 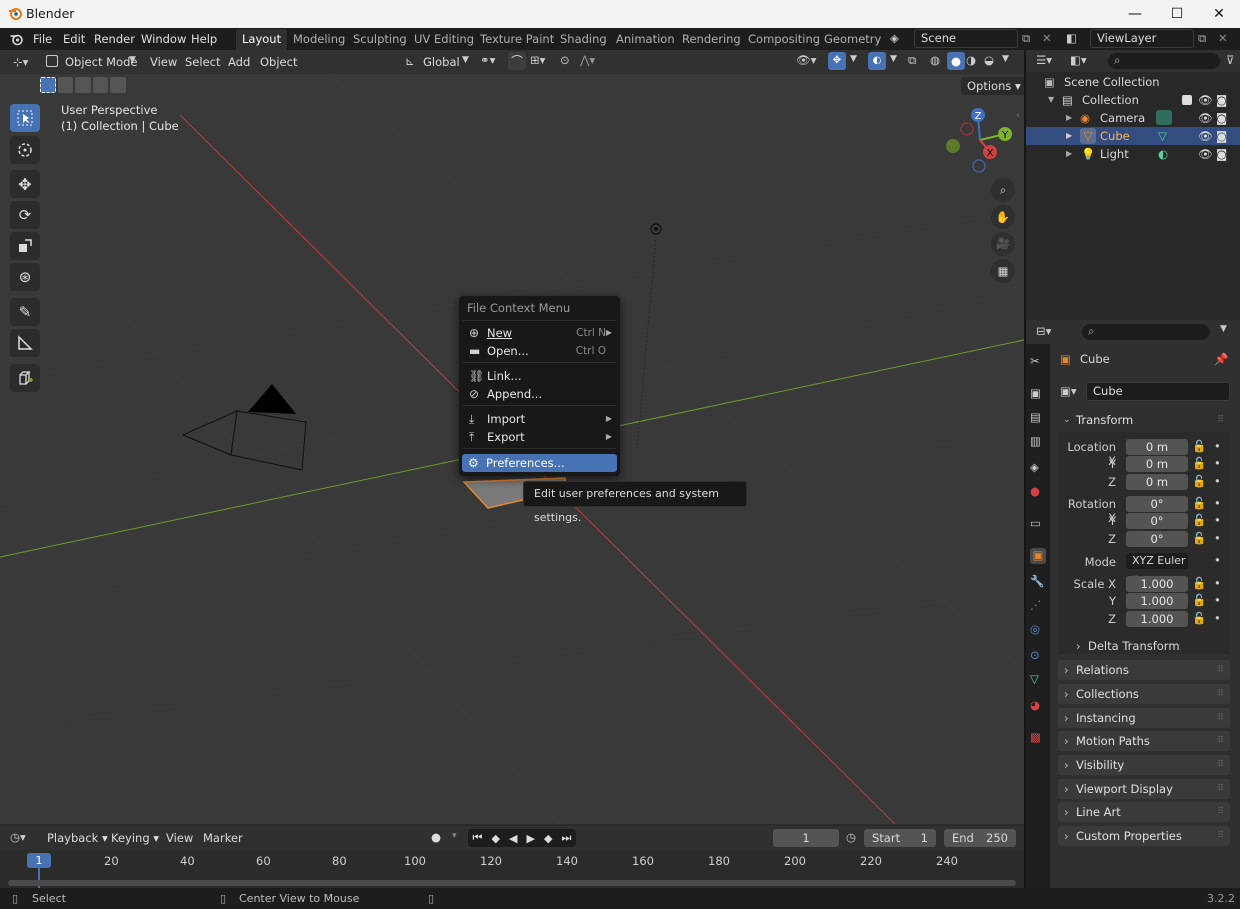 I want to click on modifier-tab-icon: 🔧, so click(x=1038, y=582).